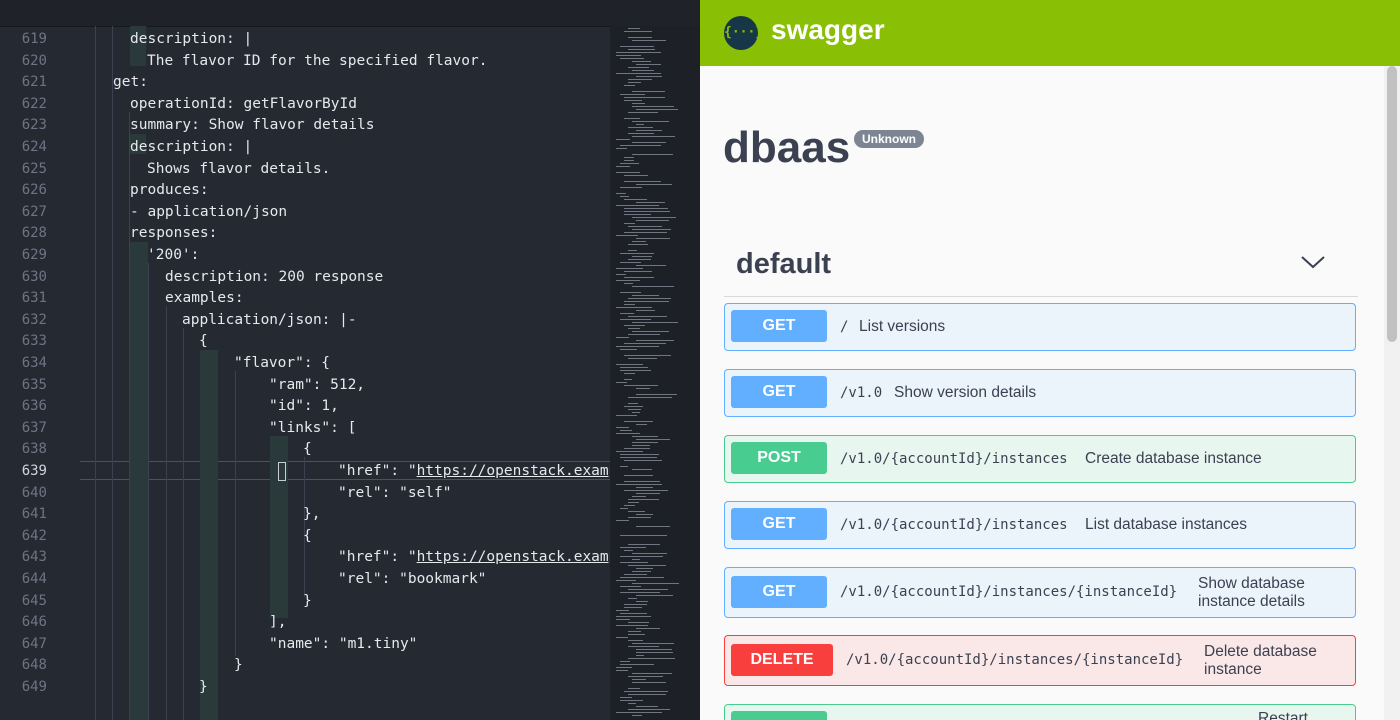 The width and height of the screenshot is (1400, 720). I want to click on code-line: "ram": 512,, so click(317, 384).